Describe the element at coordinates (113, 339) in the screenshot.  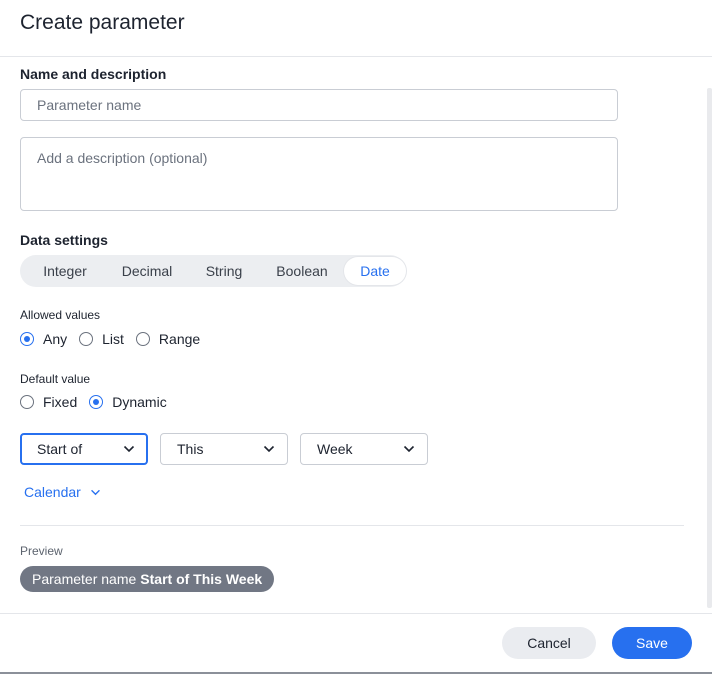
I see `allowed-list-label: List` at that location.